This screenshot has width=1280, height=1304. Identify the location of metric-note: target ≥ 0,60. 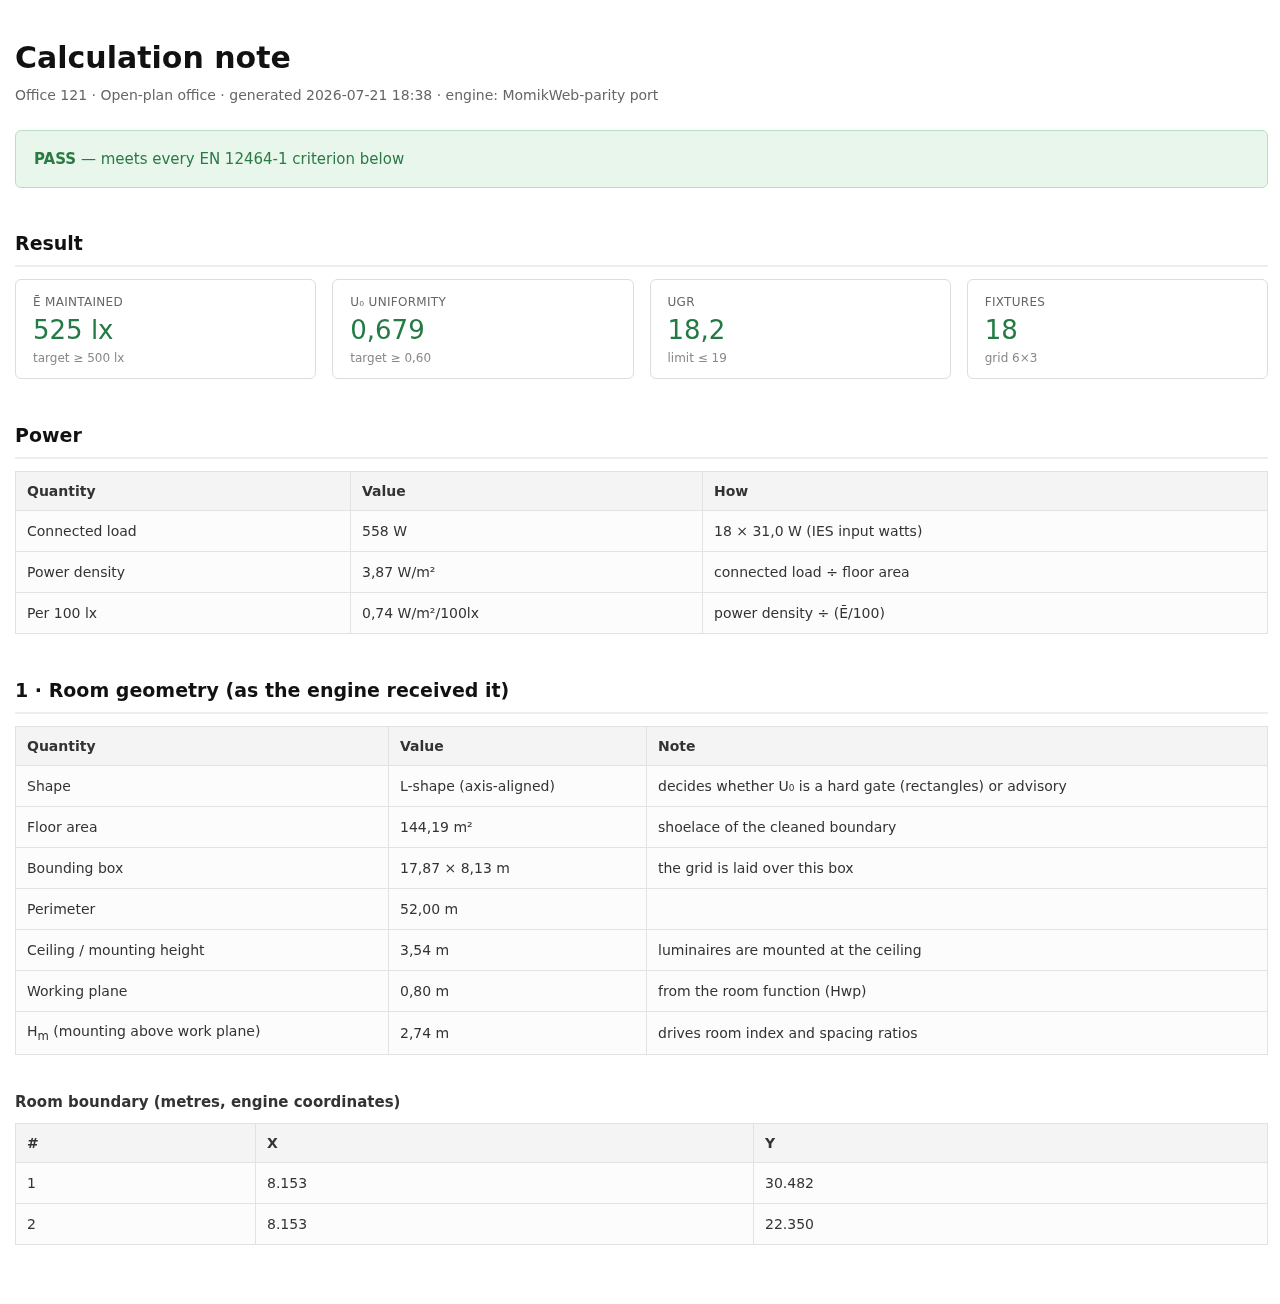
(391, 358).